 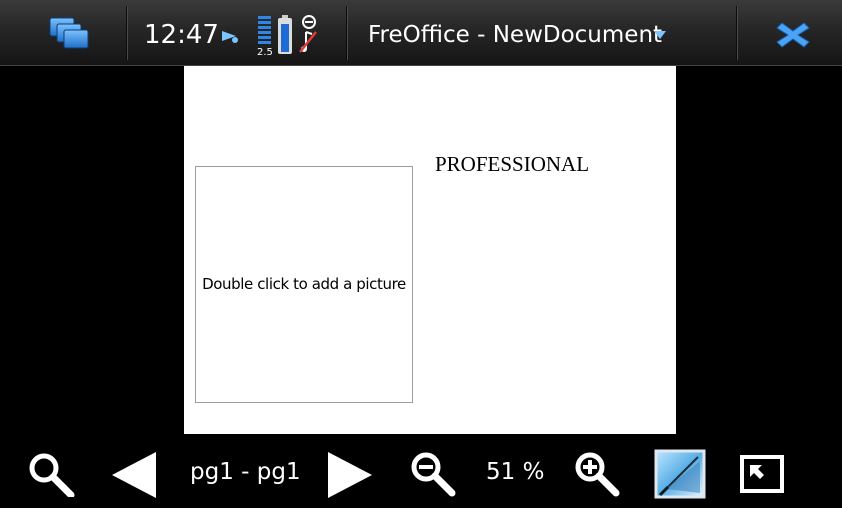 I want to click on search-button, so click(x=51, y=474).